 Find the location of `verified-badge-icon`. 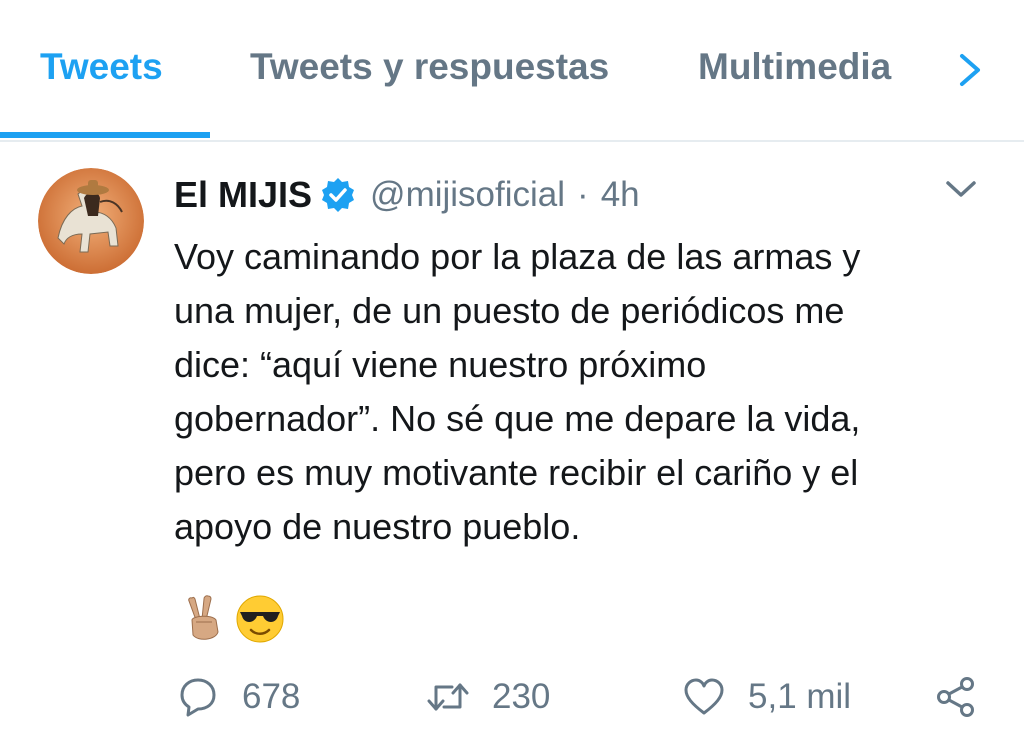

verified-badge-icon is located at coordinates (338, 195).